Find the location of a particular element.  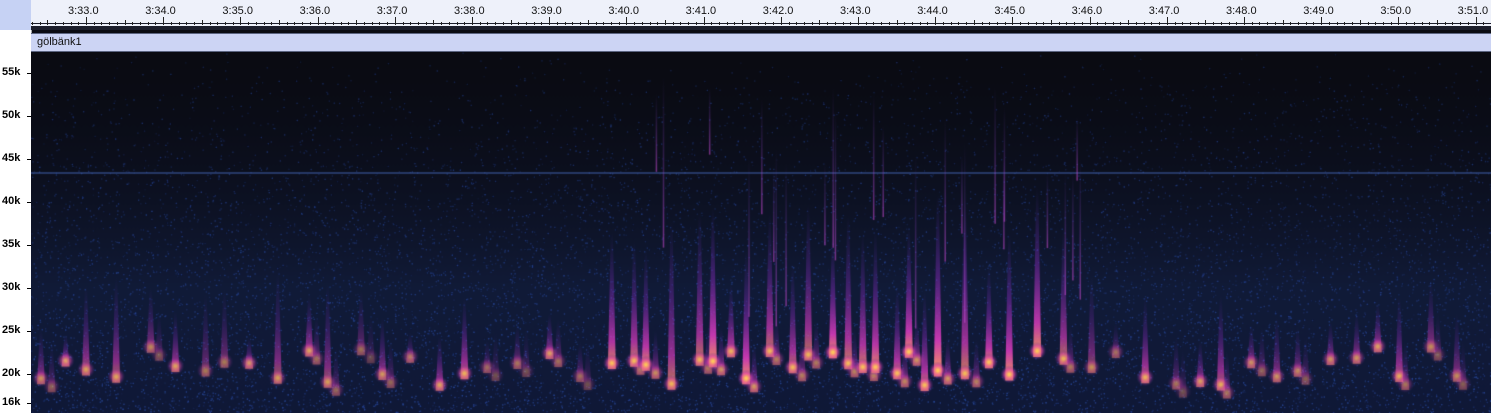

frequency-label: 40k is located at coordinates (11, 201).